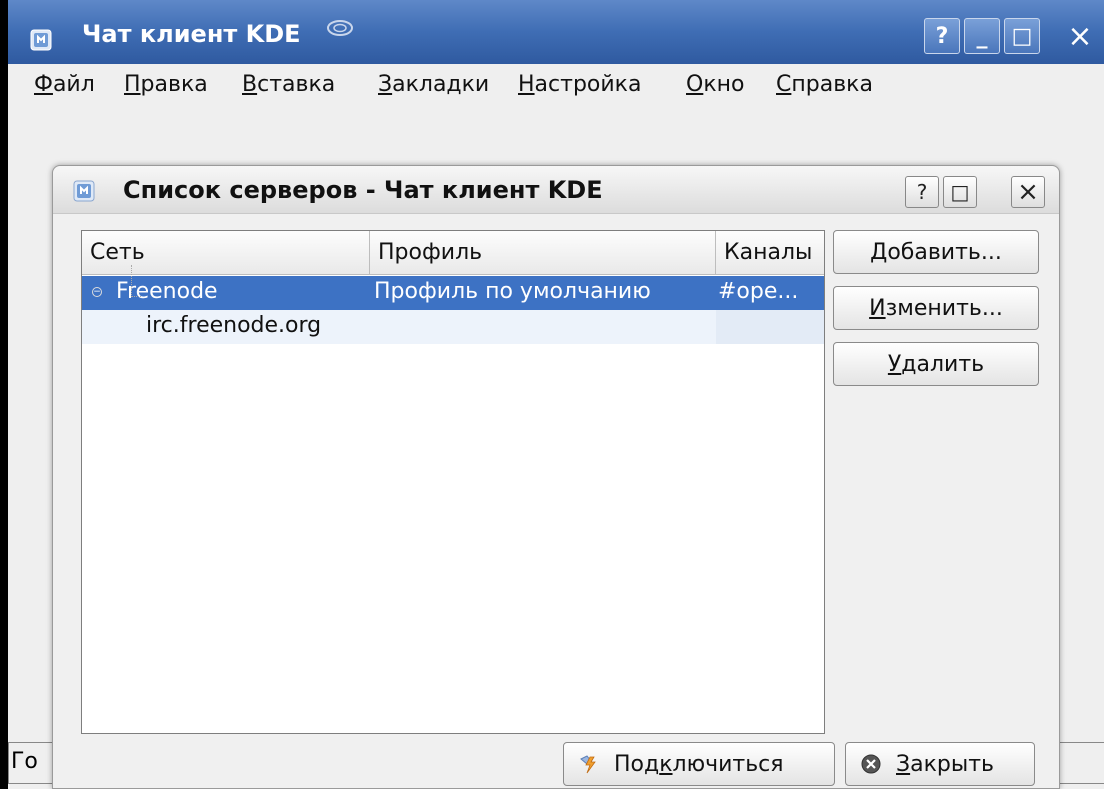 The height and width of the screenshot is (789, 1104). What do you see at coordinates (715, 84) in the screenshot?
I see `menu-window: Окно` at bounding box center [715, 84].